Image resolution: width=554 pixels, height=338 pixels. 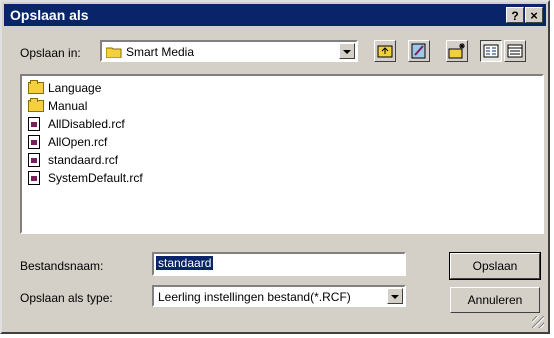 I want to click on file-name: AllOpen.rcf, so click(x=78, y=142).